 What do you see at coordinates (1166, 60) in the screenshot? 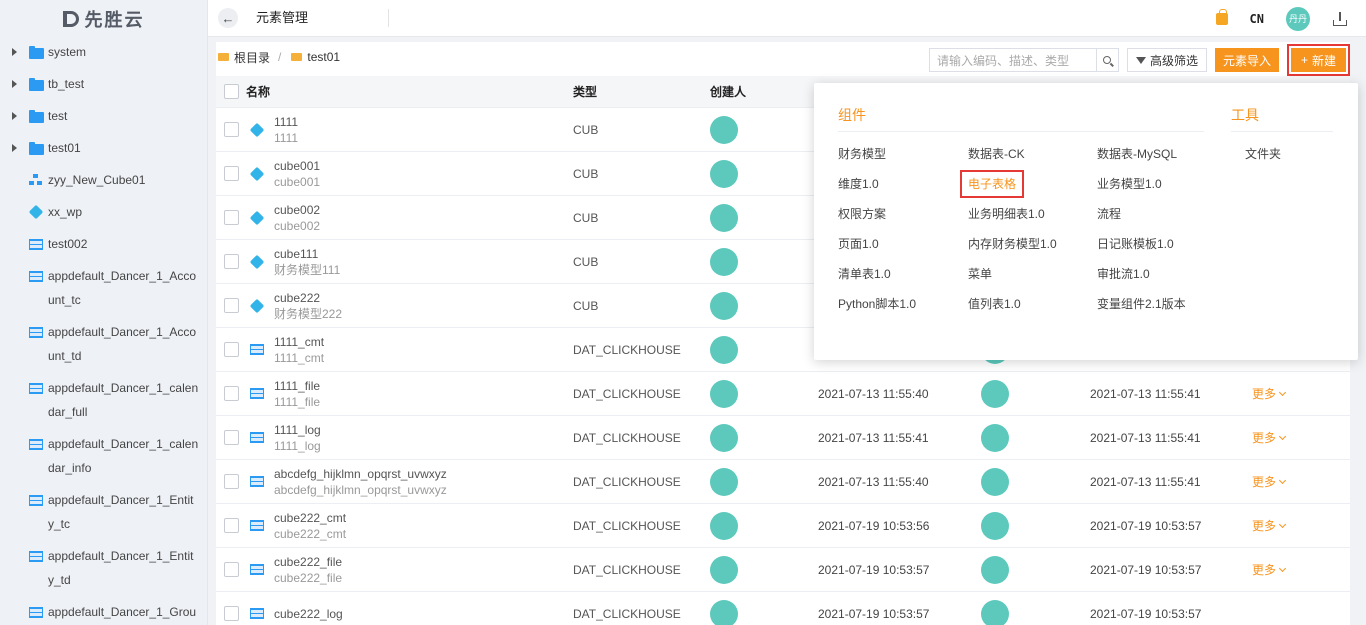
I see `advanced-filter-button: 高级筛选` at bounding box center [1166, 60].